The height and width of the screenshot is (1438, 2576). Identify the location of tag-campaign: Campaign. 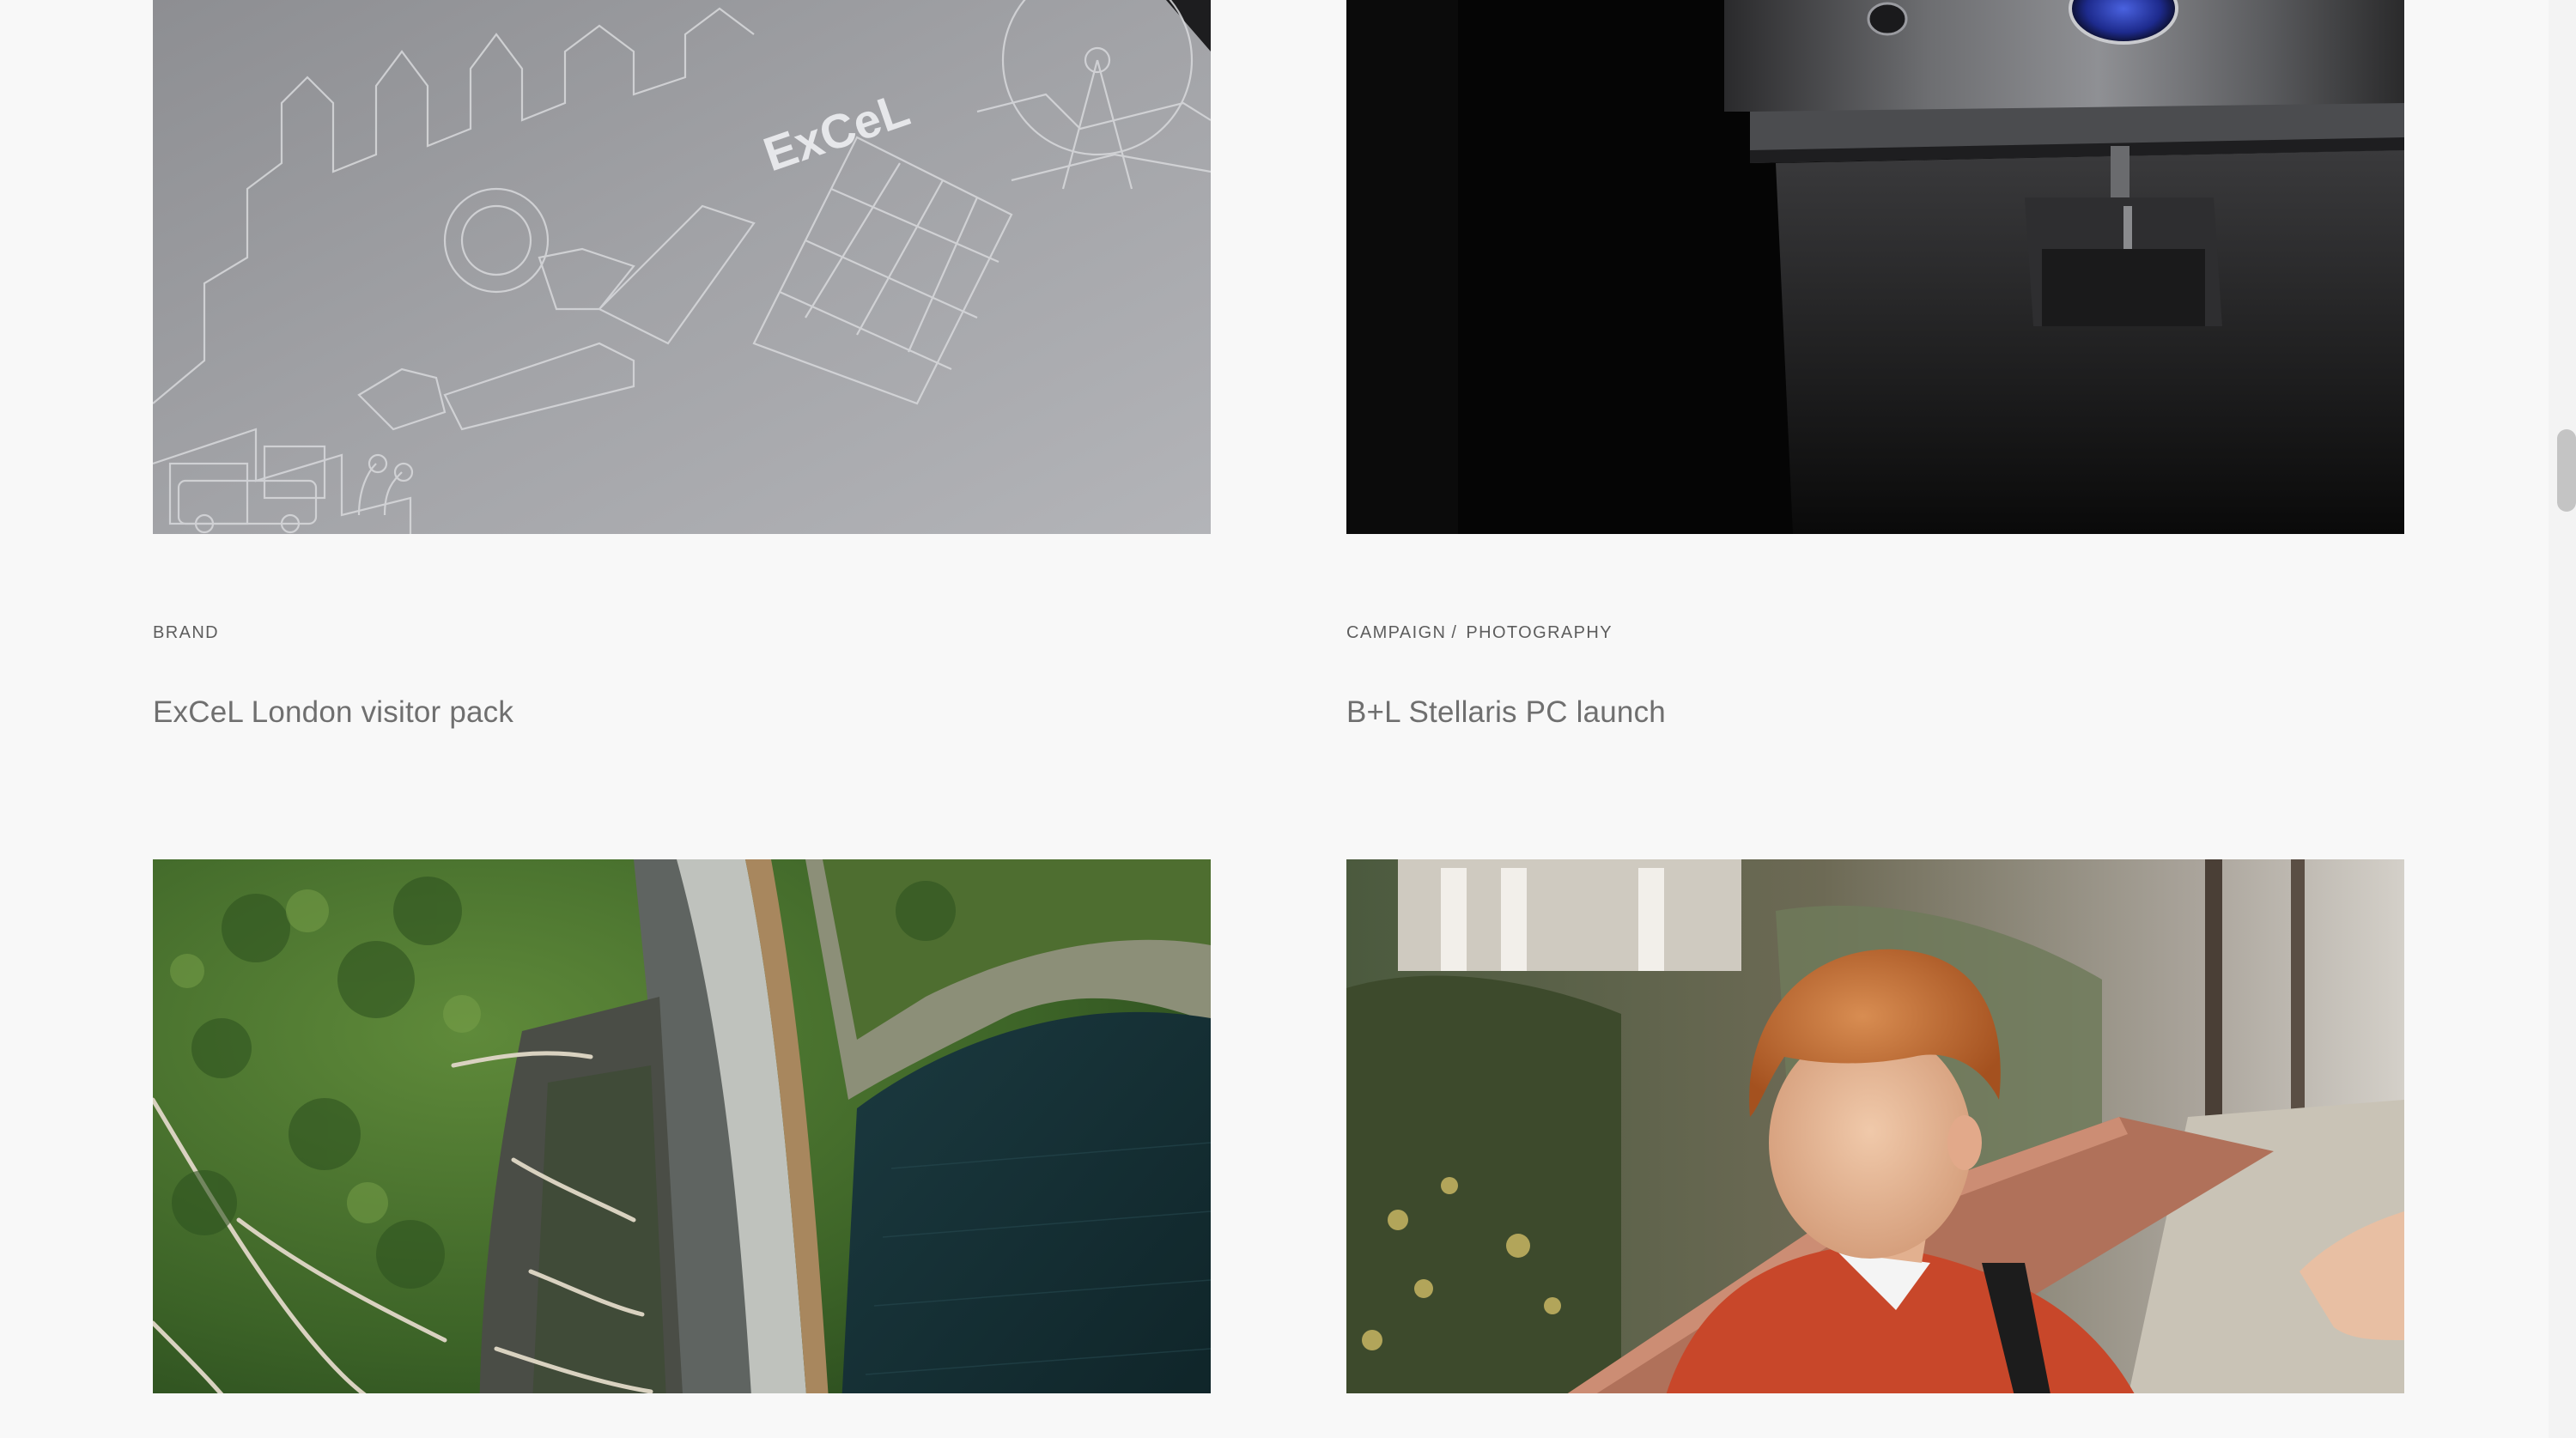
(1396, 632).